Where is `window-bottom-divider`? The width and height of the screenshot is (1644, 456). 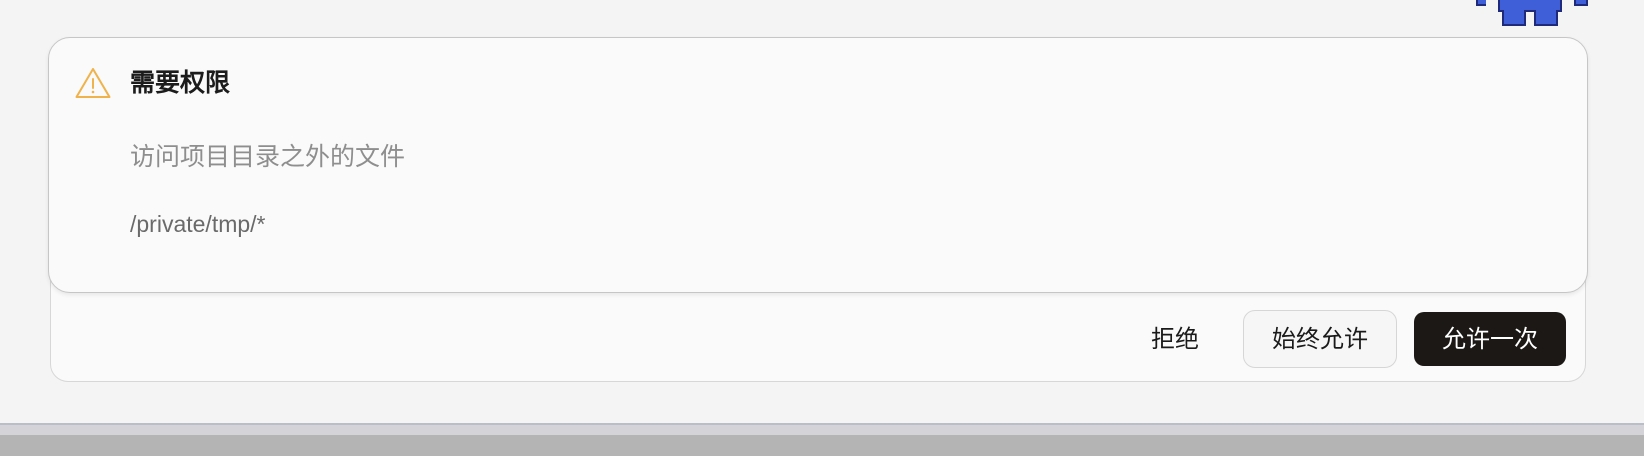
window-bottom-divider is located at coordinates (822, 429).